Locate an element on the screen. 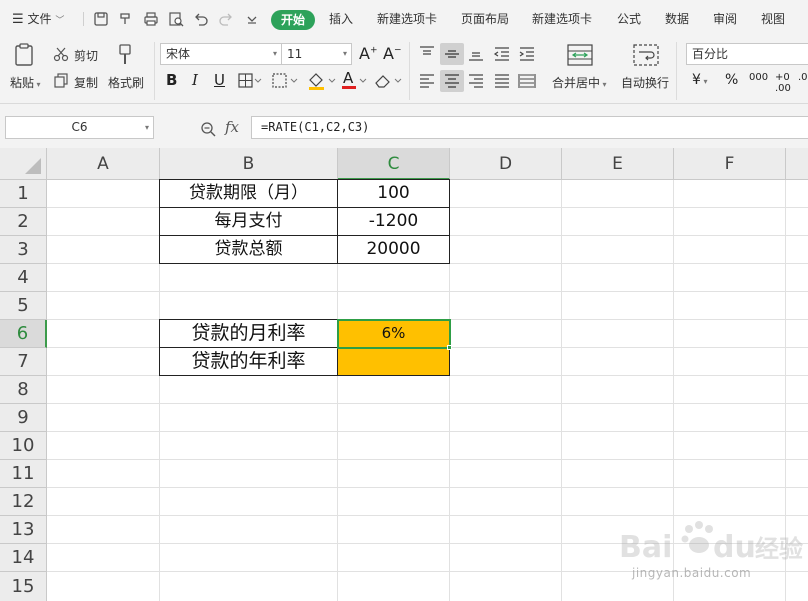 This screenshot has width=808, height=601. italic-icon: I is located at coordinates (195, 80).